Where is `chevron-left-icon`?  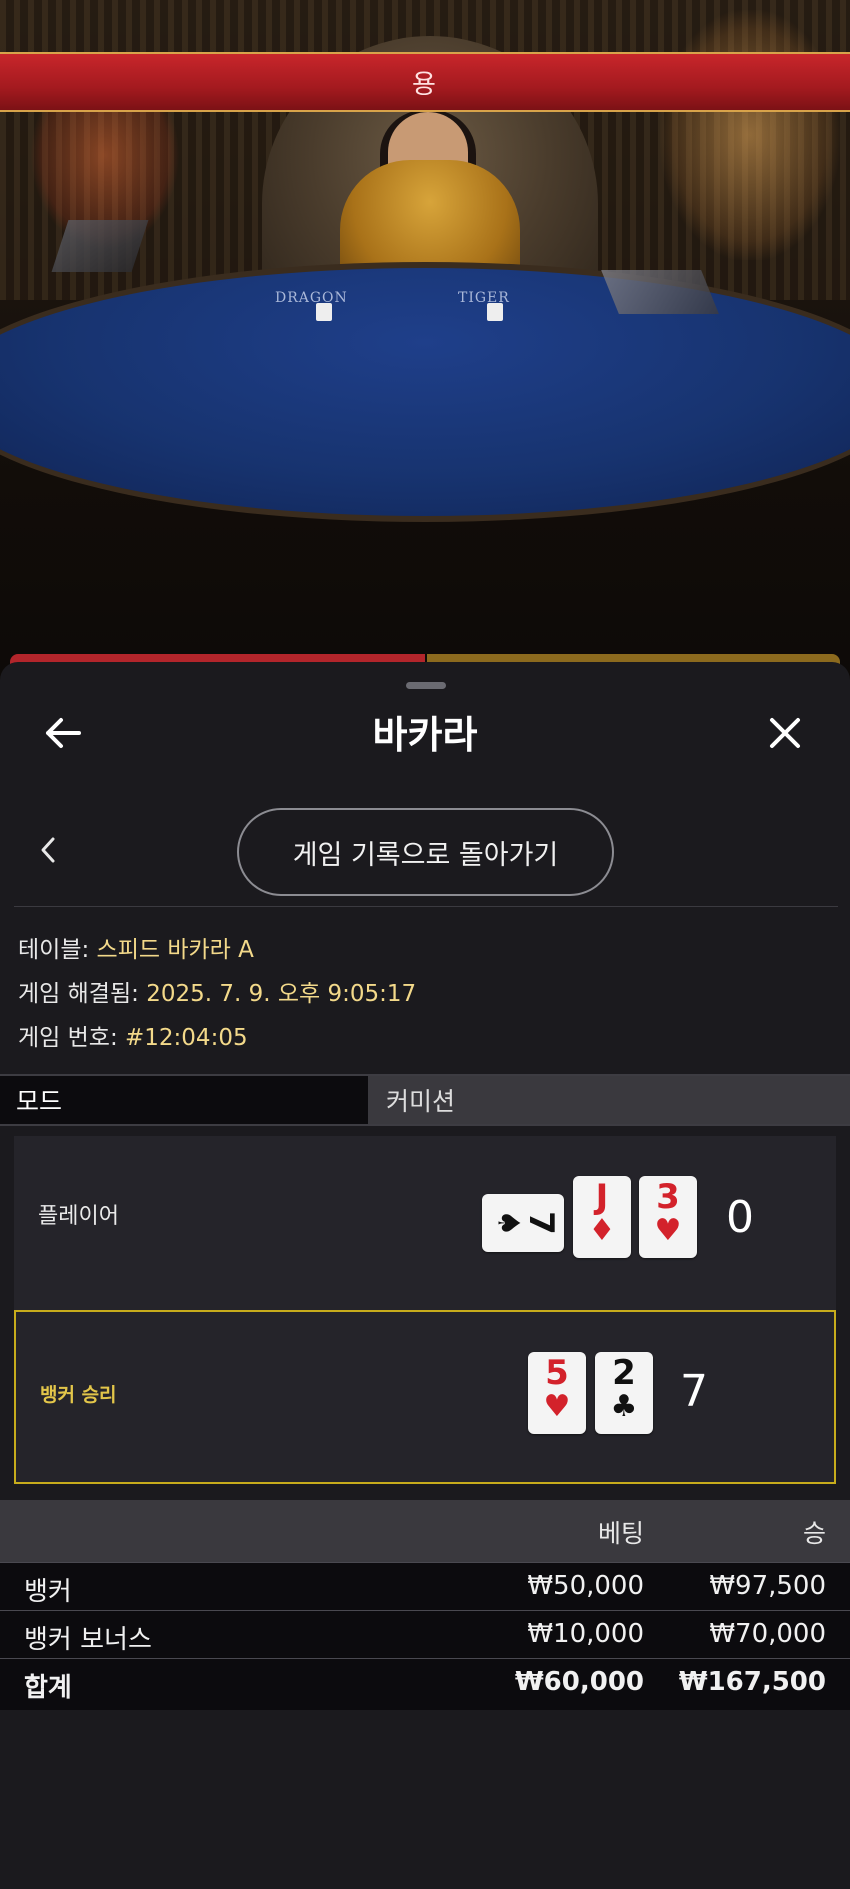 chevron-left-icon is located at coordinates (48, 850).